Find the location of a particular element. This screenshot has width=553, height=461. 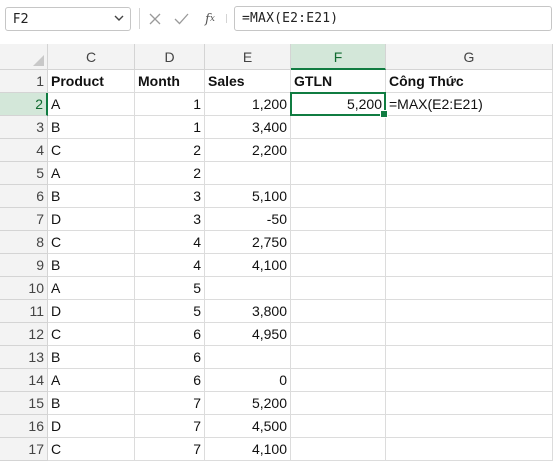

cell-d4: 2 is located at coordinates (170, 150).